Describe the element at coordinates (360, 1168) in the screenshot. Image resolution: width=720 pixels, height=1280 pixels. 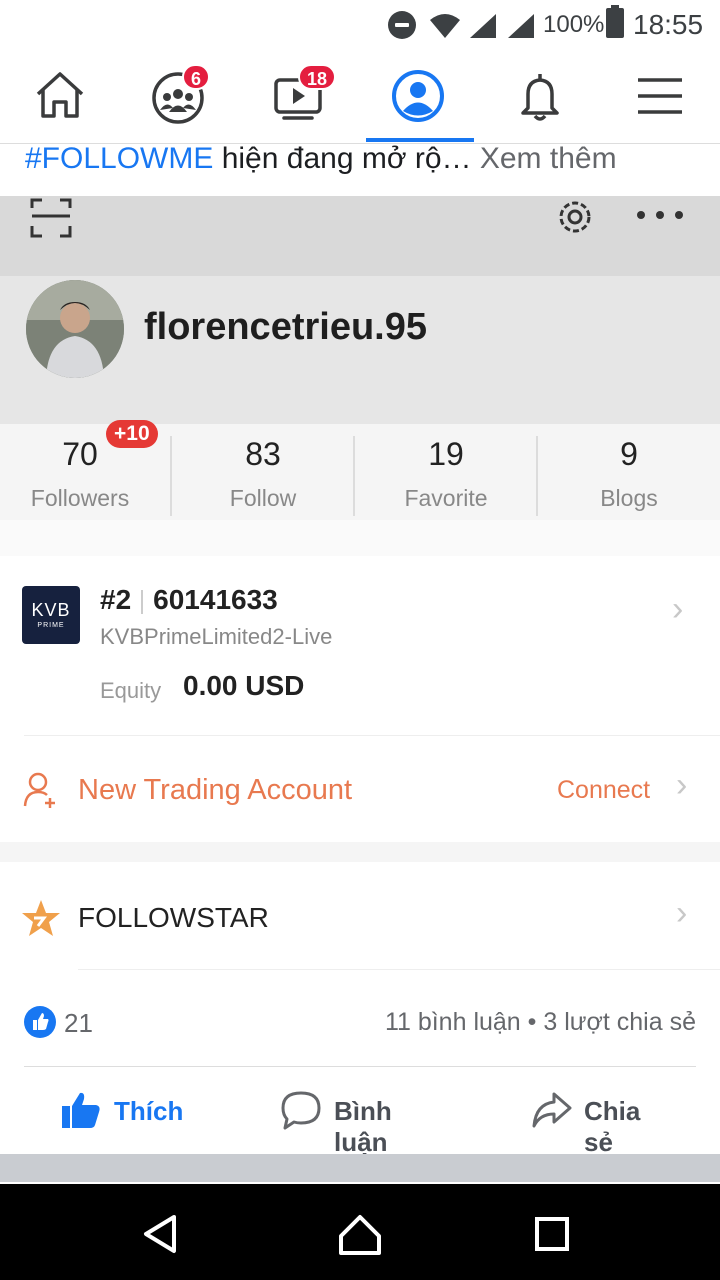
I see `feed-separator` at that location.